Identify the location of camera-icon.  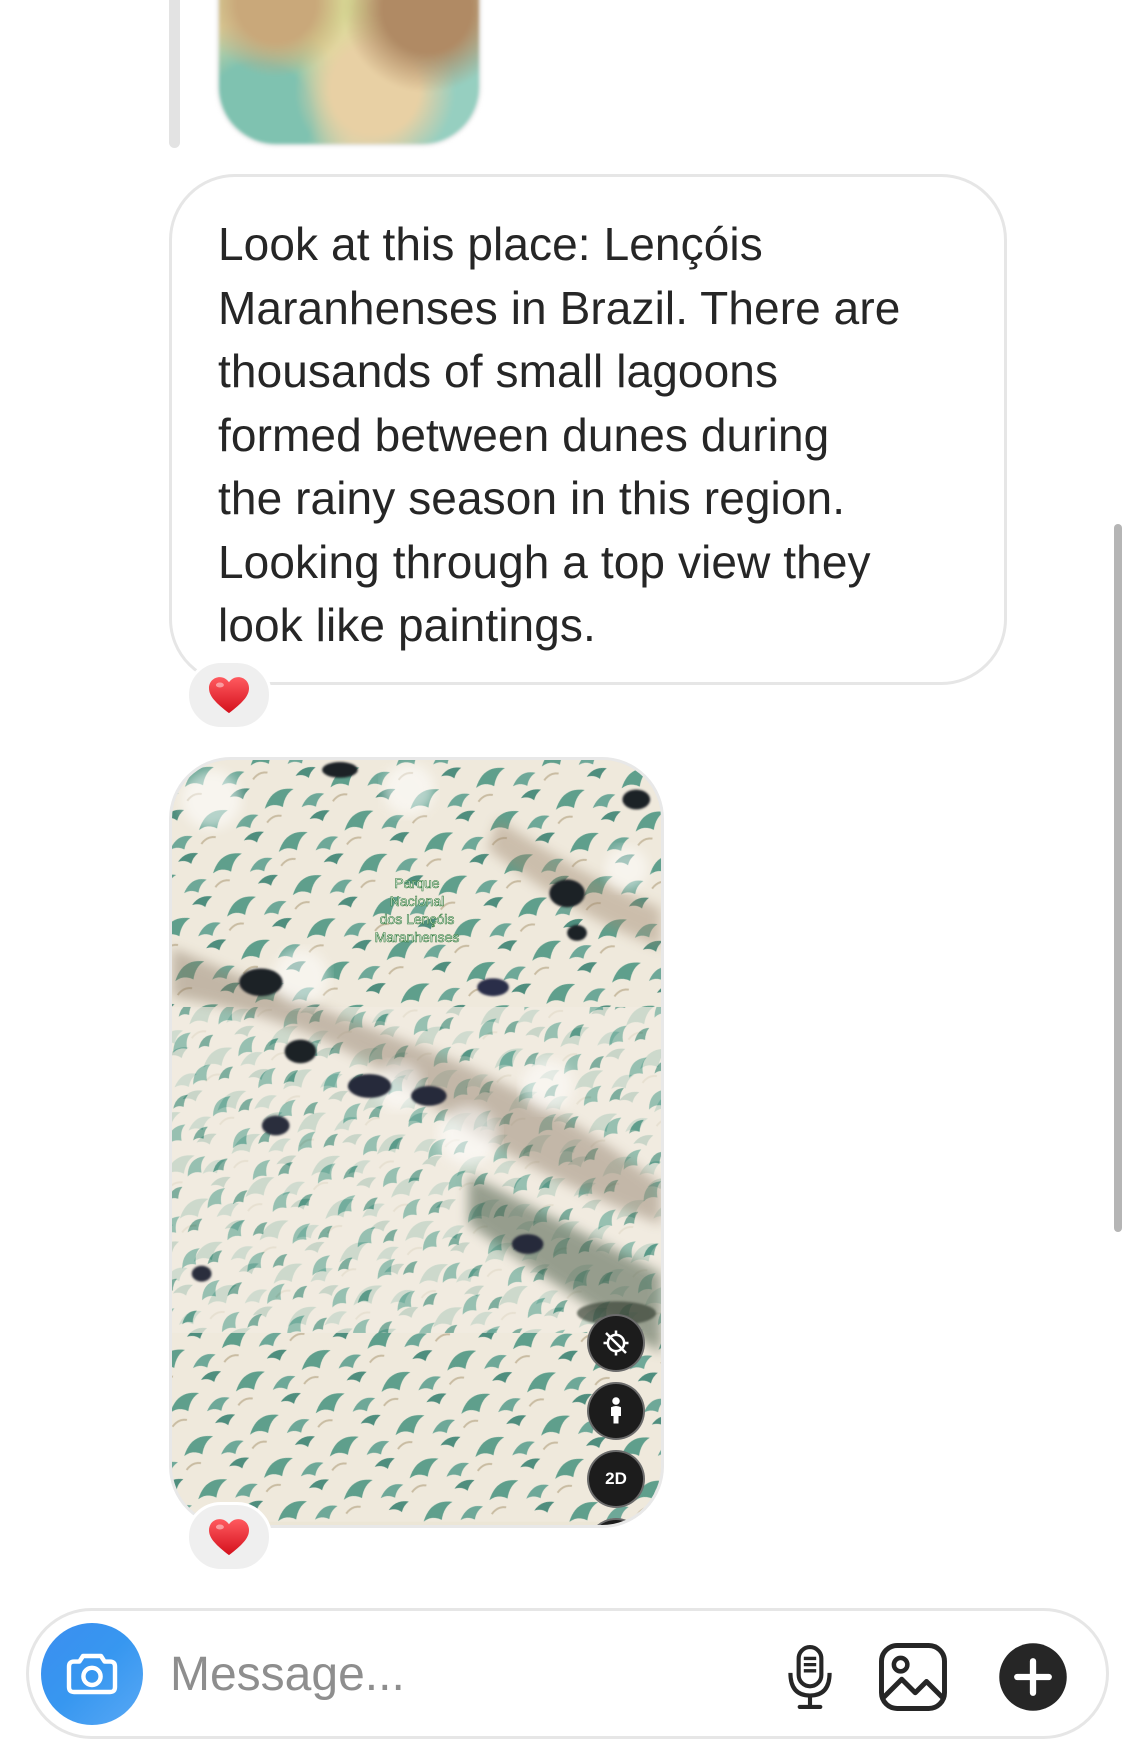
(92, 1674).